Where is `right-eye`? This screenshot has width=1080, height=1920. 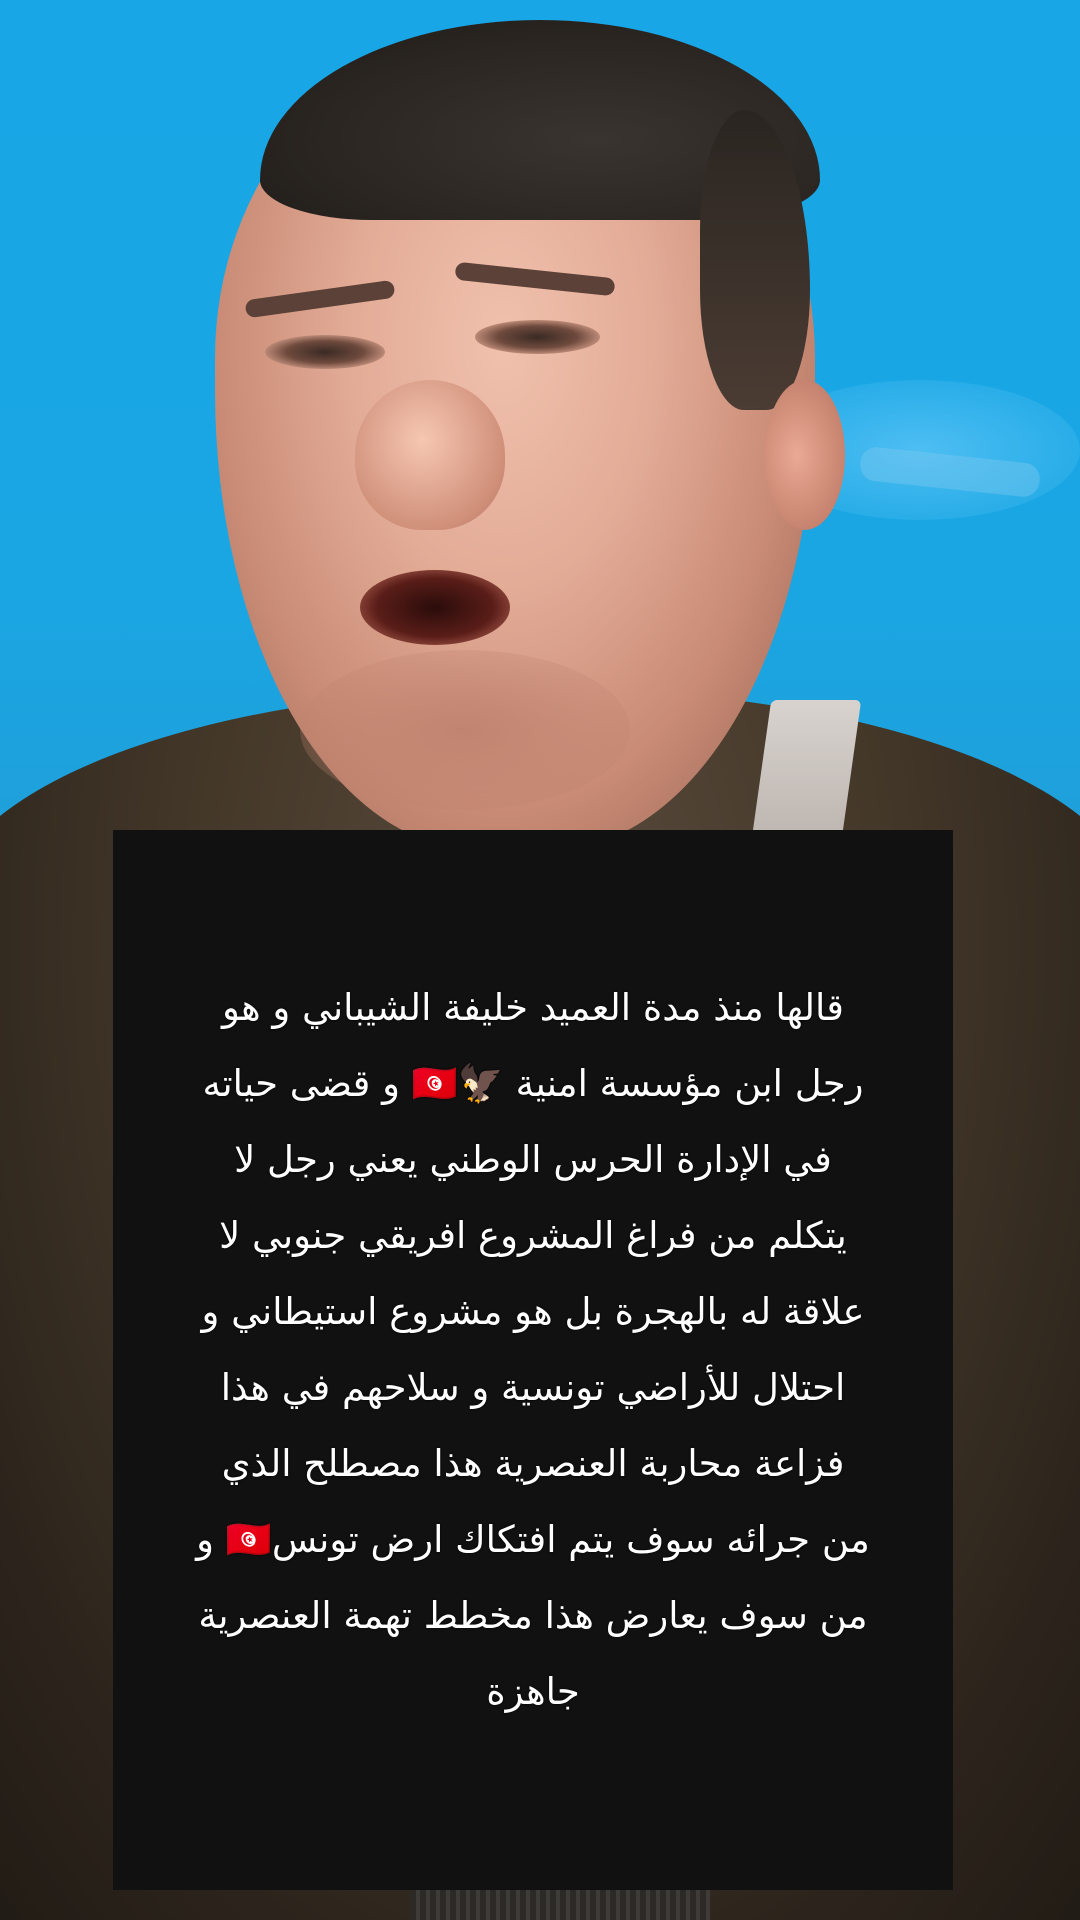
right-eye is located at coordinates (537, 337).